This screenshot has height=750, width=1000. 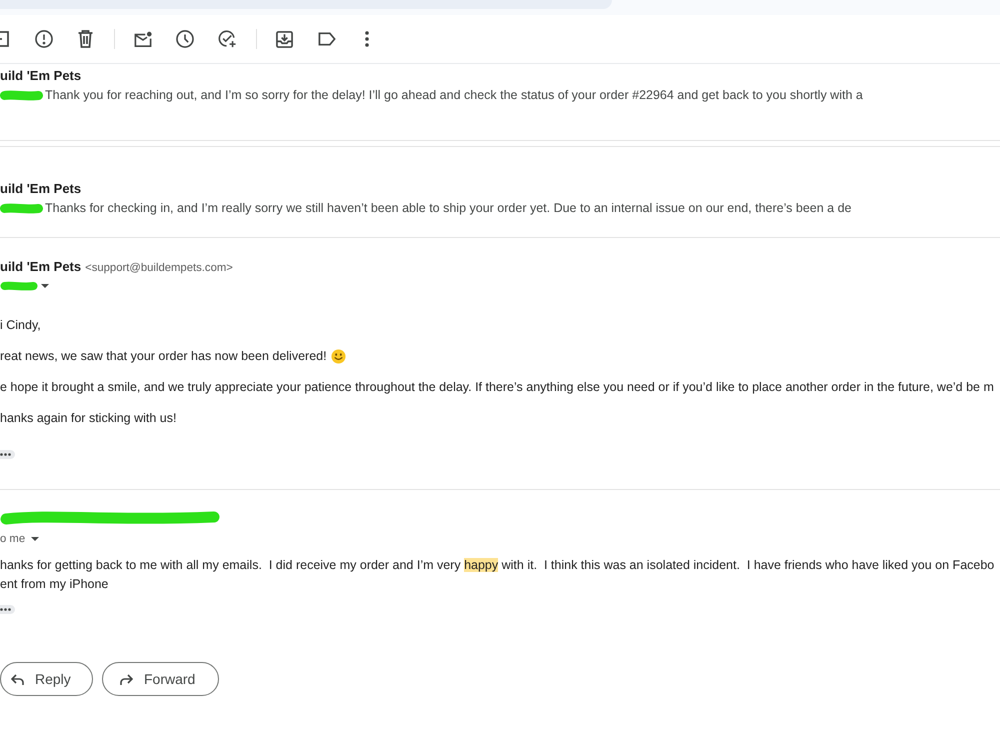 I want to click on message-snippet: Thanks for checking in, and I’m really sorry we still haven’t been able to ship your order yet. Due to an internal issue on our end, there’s been a de, so click(x=448, y=208).